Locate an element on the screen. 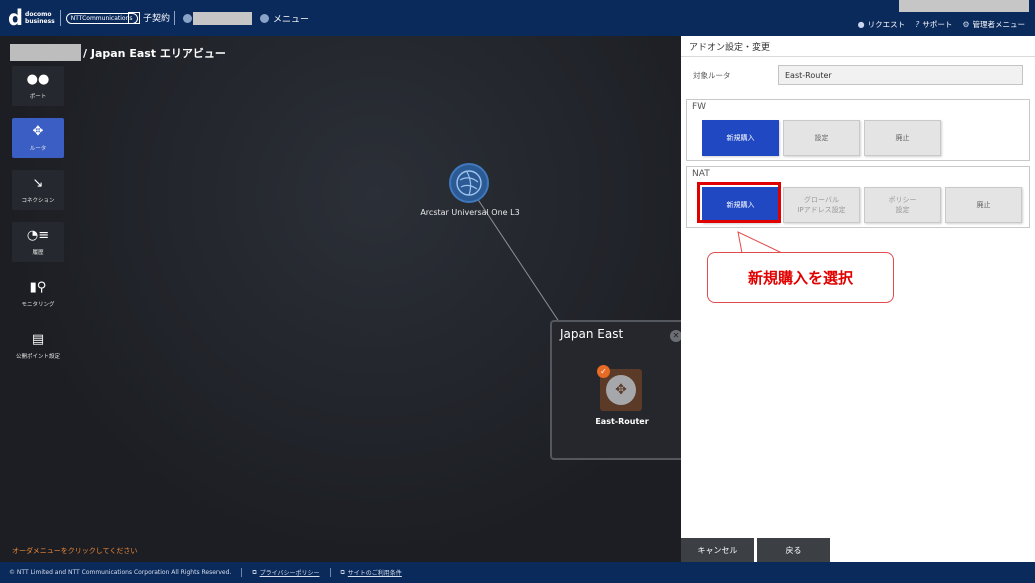 This screenshot has width=1035, height=583. back-button: 戻る is located at coordinates (793, 550).